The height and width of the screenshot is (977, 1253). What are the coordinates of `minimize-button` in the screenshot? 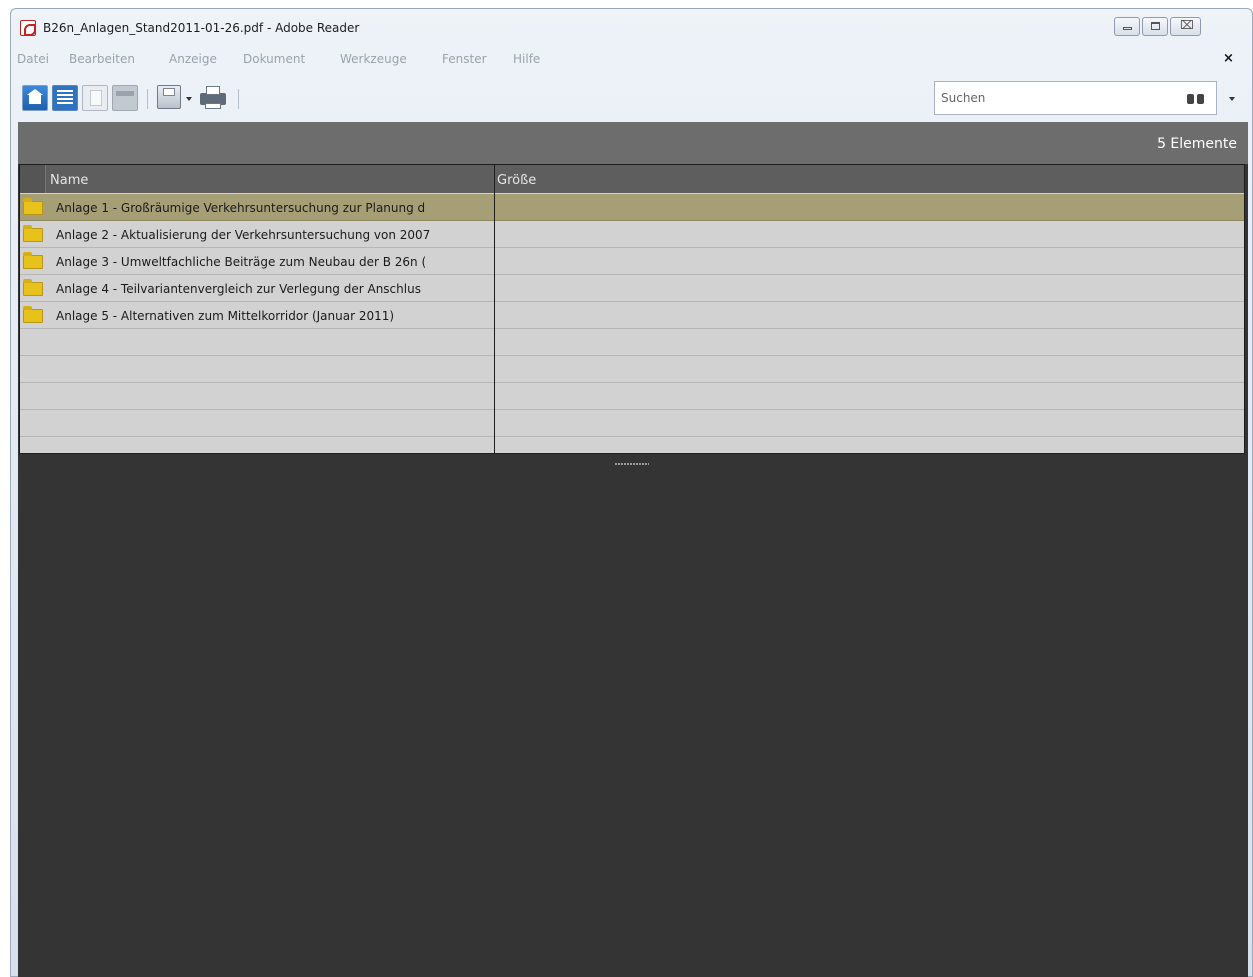 It's located at (1127, 26).